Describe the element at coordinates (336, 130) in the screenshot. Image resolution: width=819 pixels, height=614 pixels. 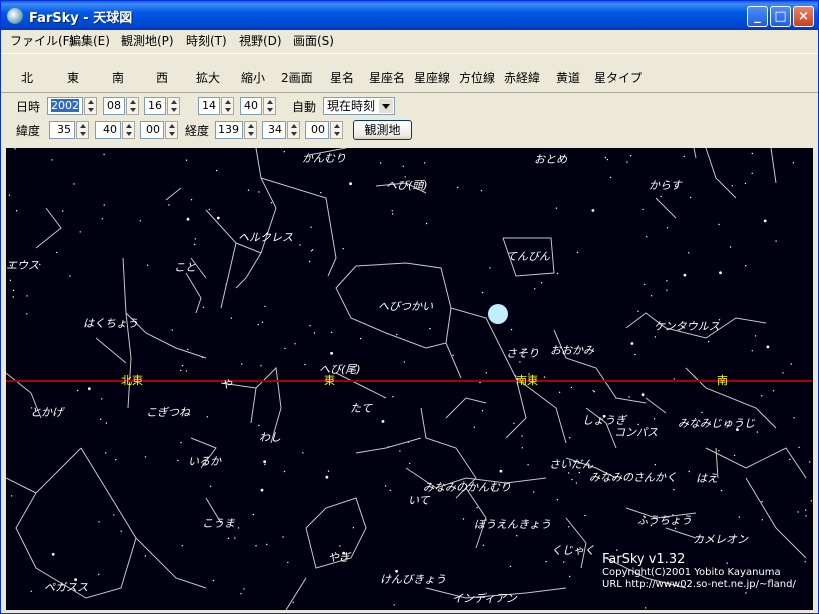
I see `longitude-second-spinner` at that location.